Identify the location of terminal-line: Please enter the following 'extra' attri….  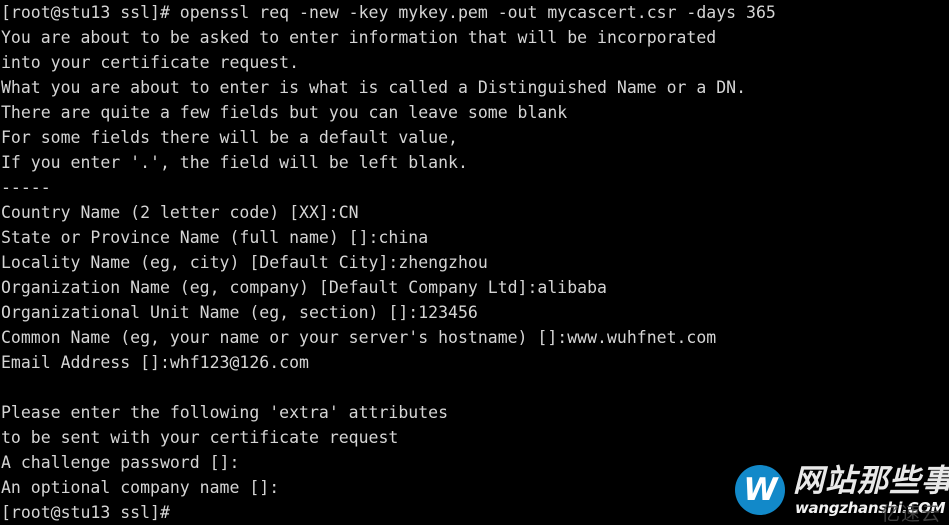
(225, 412).